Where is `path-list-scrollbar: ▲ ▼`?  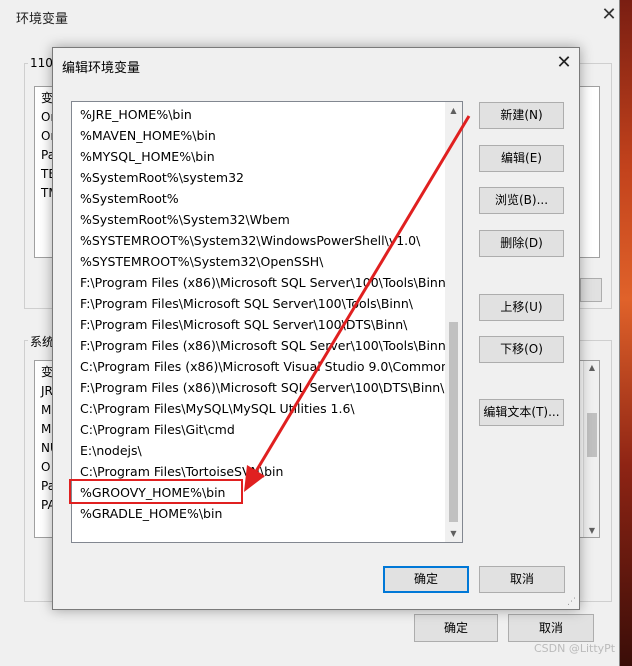 path-list-scrollbar: ▲ ▼ is located at coordinates (453, 322).